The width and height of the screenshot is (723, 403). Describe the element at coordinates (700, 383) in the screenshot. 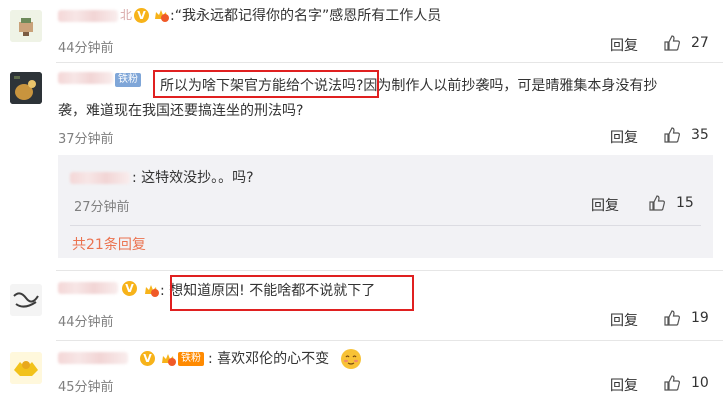

I see `like-count: 10` at that location.